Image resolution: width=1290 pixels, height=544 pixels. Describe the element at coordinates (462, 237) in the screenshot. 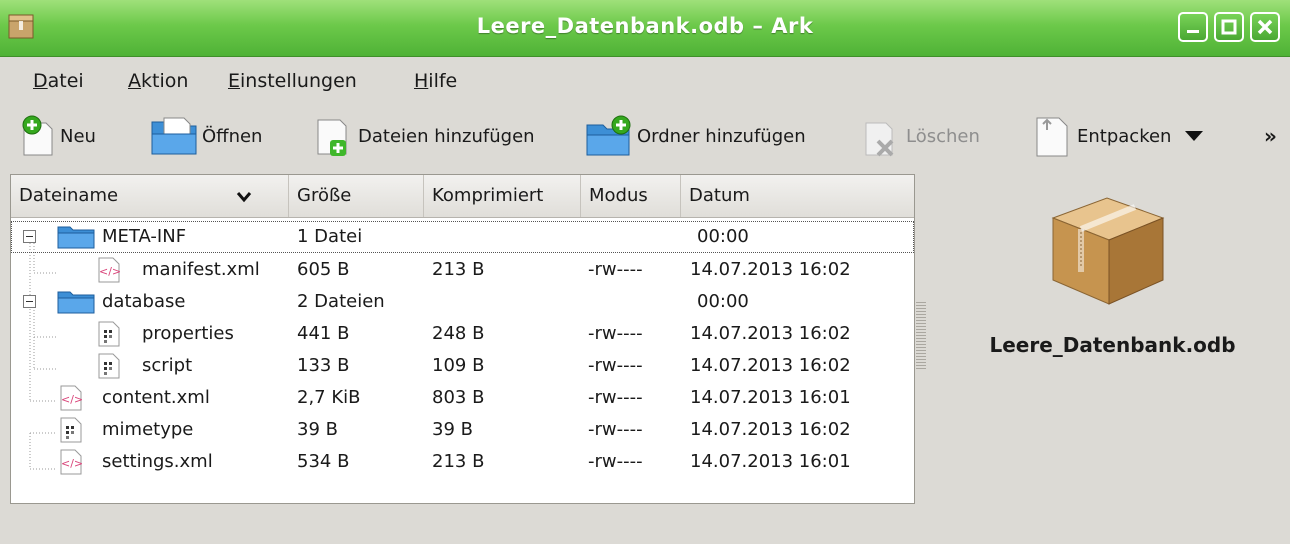

I see `tree-row-meta-inf: META-INF 1 Datei 00:00` at that location.